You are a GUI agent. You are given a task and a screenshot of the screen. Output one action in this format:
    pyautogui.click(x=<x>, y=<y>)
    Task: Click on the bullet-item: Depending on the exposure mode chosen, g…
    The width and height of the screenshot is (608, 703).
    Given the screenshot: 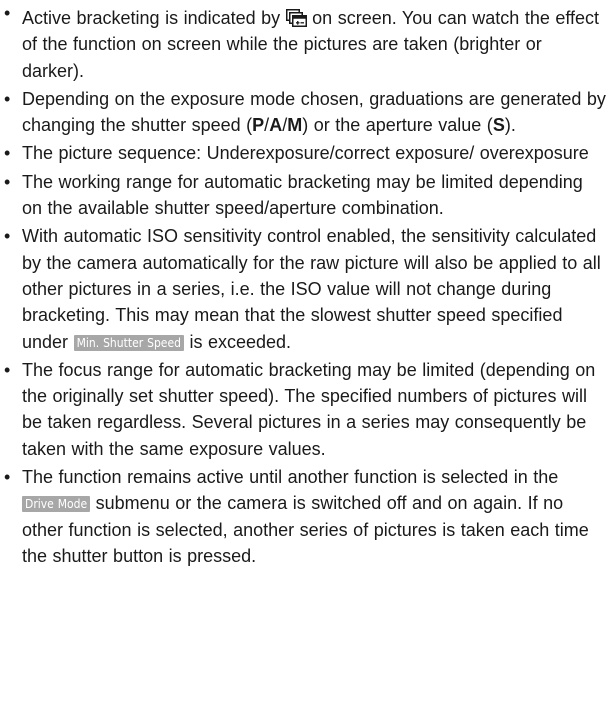 What is the action you would take?
    pyautogui.click(x=304, y=112)
    